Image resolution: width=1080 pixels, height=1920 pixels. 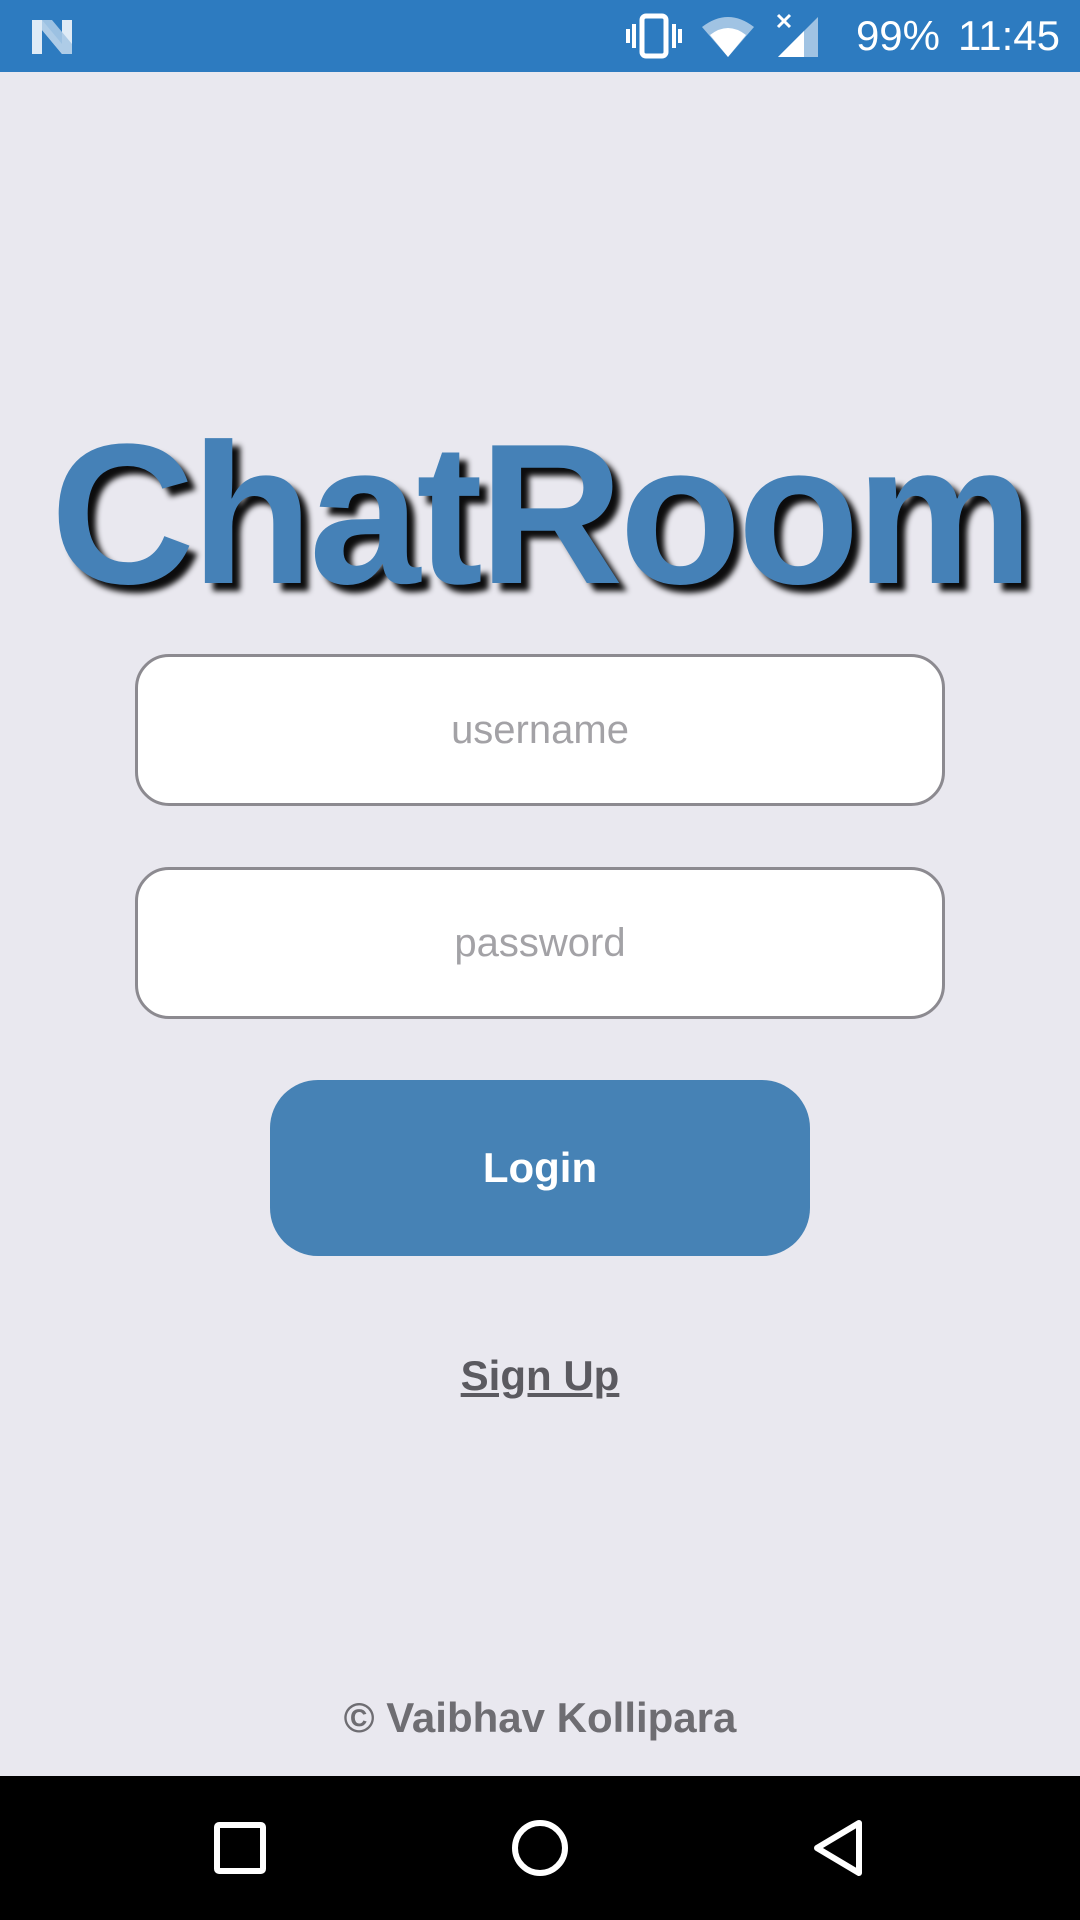 What do you see at coordinates (540, 943) in the screenshot?
I see `password-field` at bounding box center [540, 943].